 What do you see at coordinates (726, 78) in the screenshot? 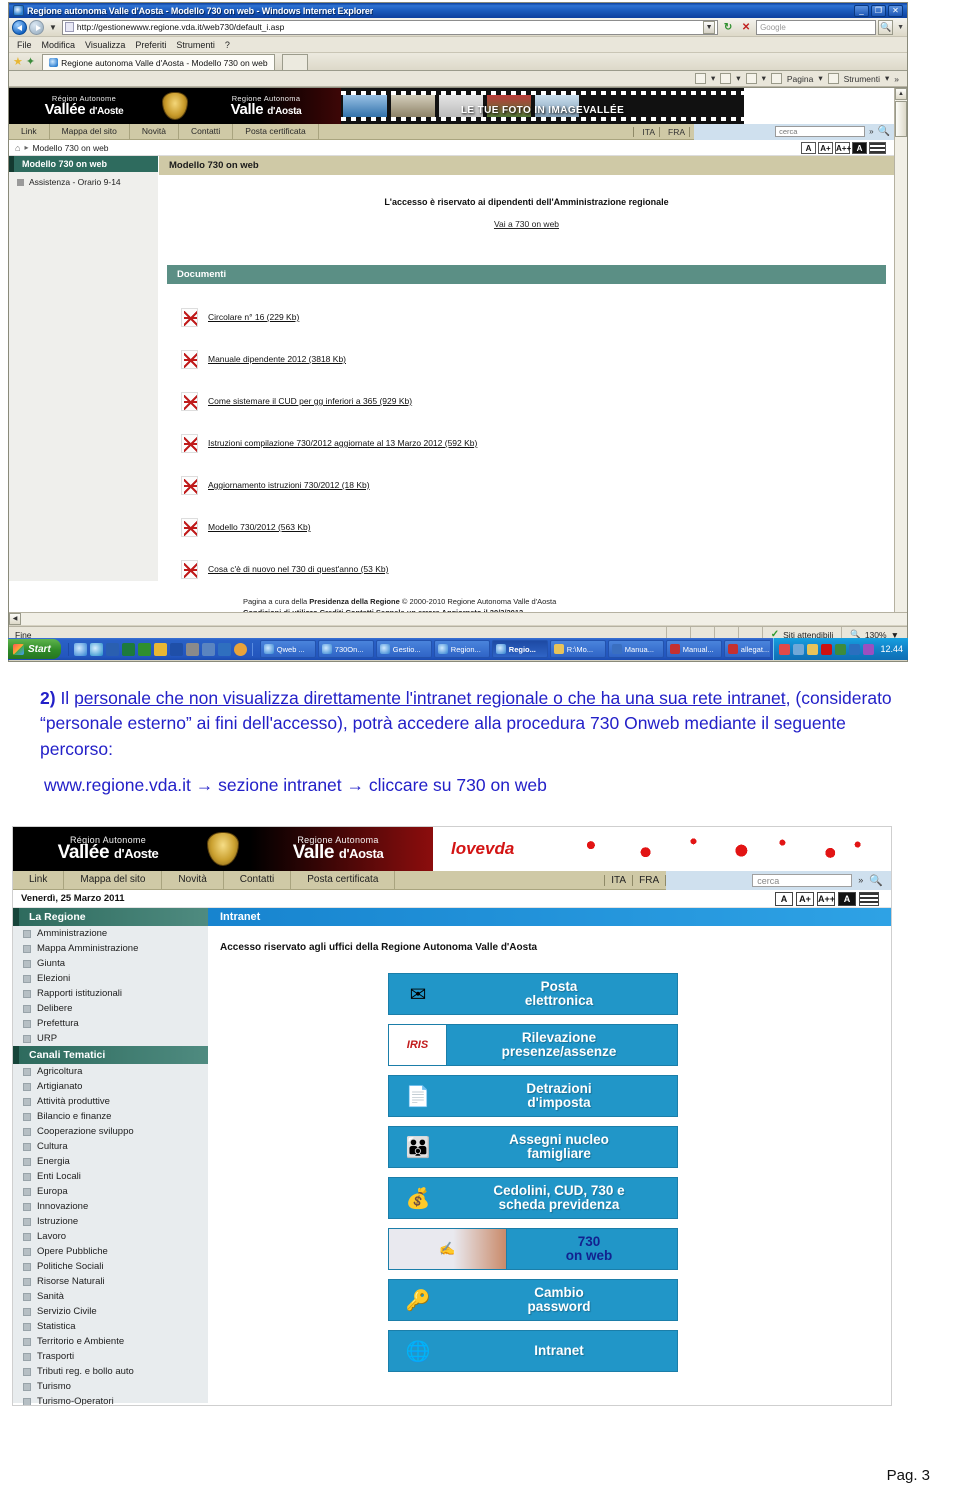
I see `feeds-icon` at bounding box center [726, 78].